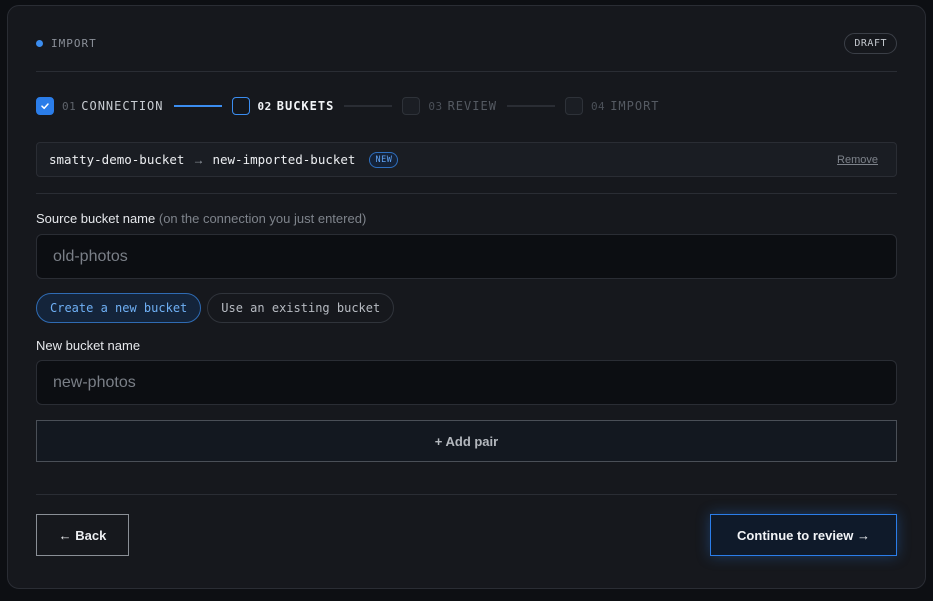 Image resolution: width=933 pixels, height=601 pixels. Describe the element at coordinates (301, 308) in the screenshot. I see `use-existing-bucket-option: Use an existing bucket` at that location.